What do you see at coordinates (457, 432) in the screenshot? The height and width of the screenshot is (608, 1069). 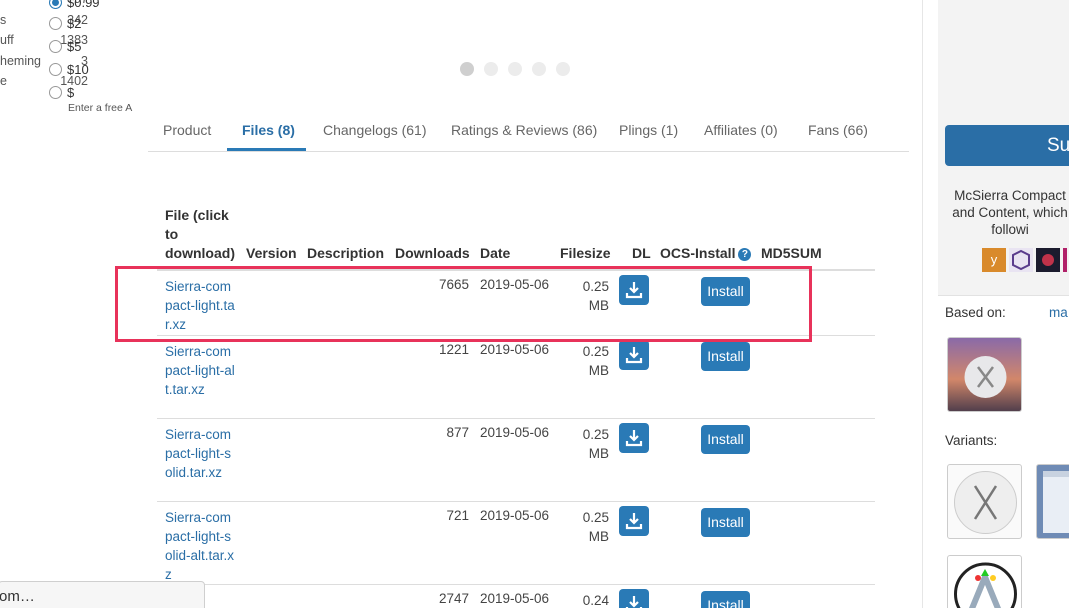 I see `download-count: 877` at bounding box center [457, 432].